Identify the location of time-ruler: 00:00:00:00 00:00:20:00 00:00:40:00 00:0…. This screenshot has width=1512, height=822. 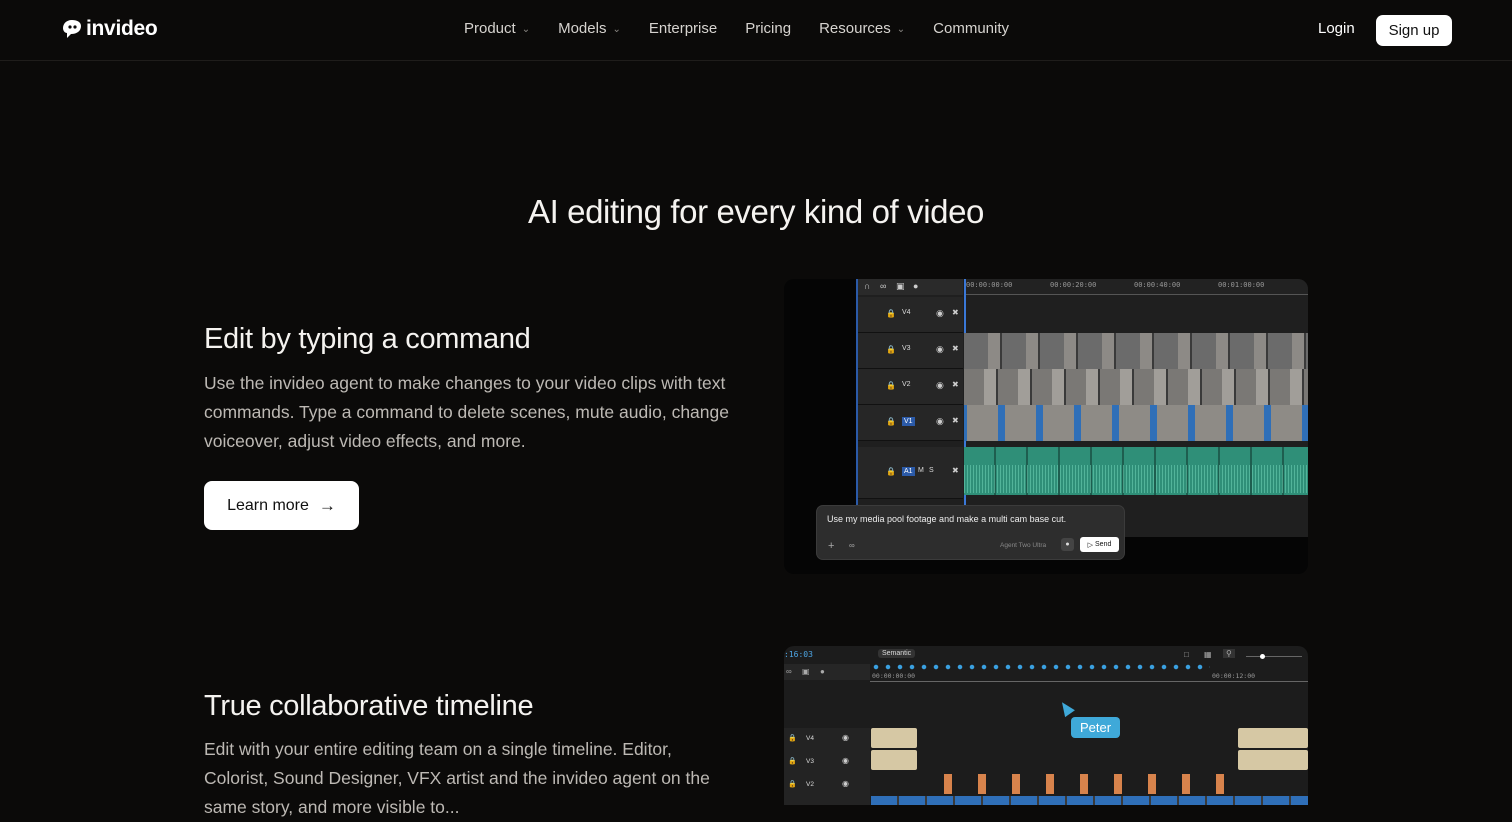
(1136, 287).